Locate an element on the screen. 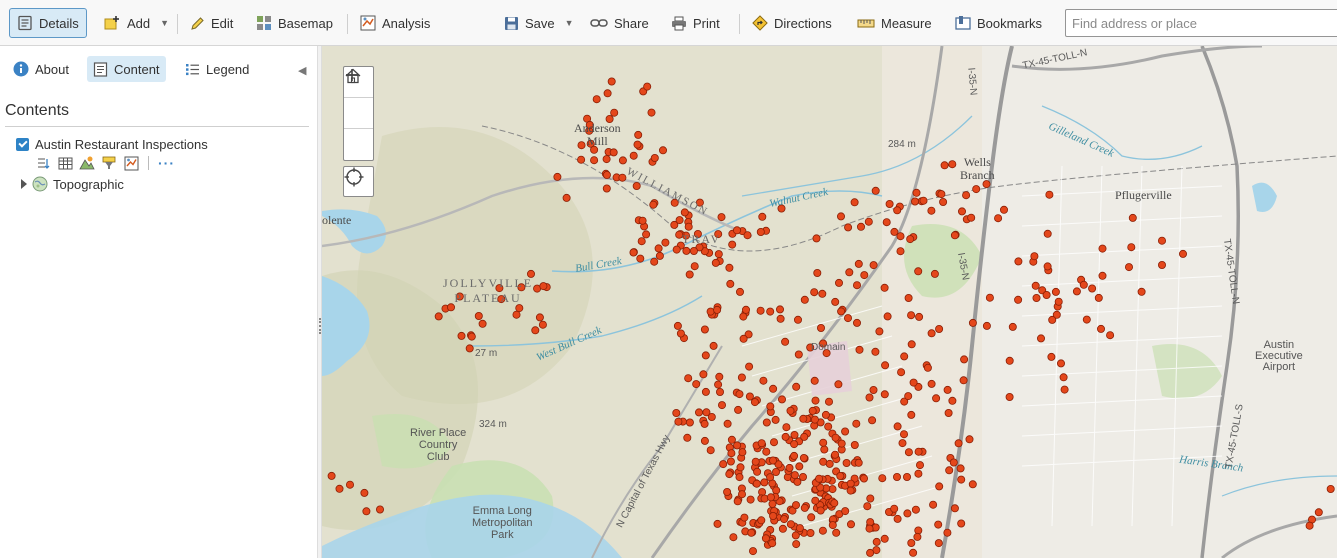 This screenshot has width=1337, height=558. expand-caret-icon is located at coordinates (24, 184).